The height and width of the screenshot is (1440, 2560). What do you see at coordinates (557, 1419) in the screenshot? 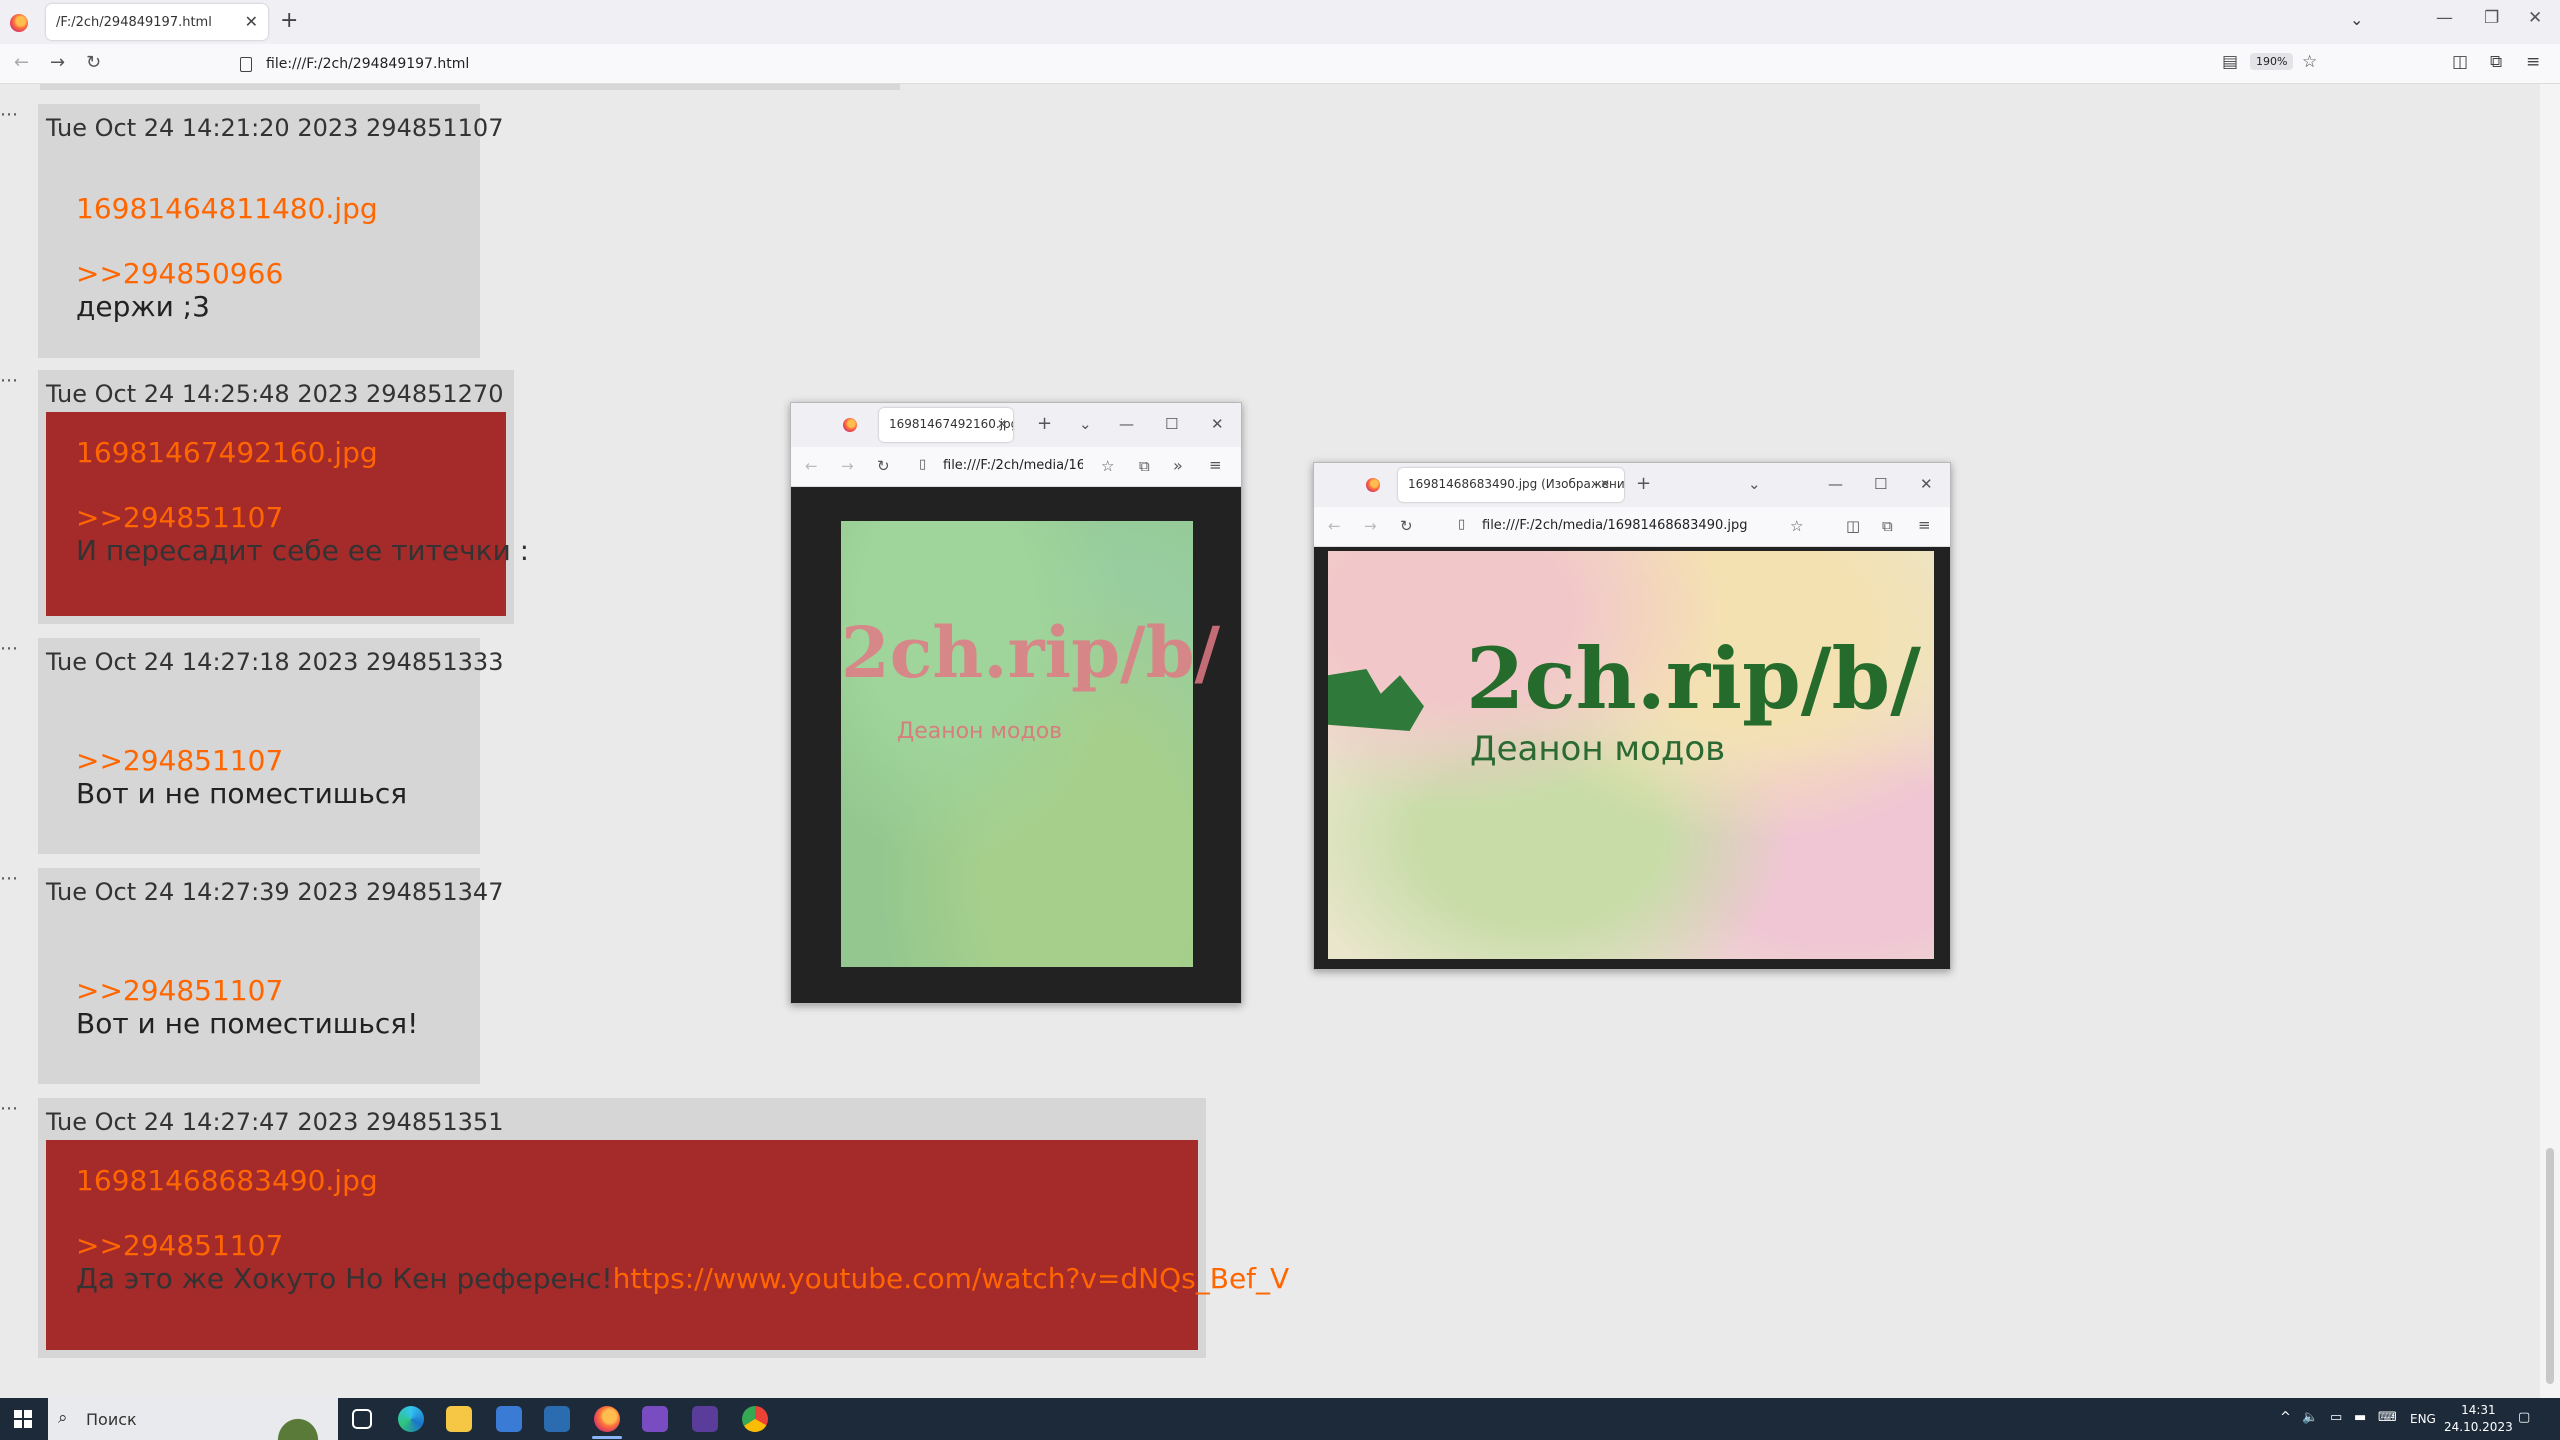
I see `mail-icon` at bounding box center [557, 1419].